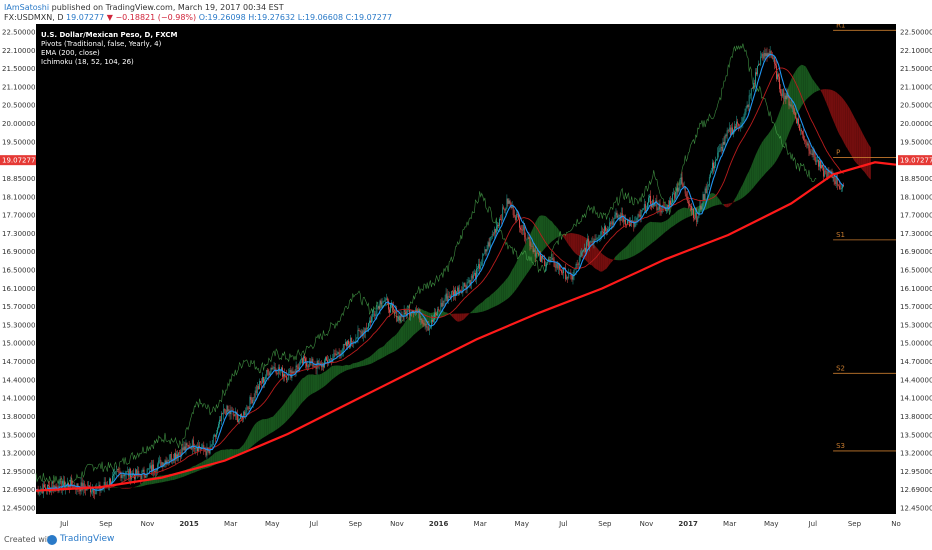 Image resolution: width=932 pixels, height=550 pixels. What do you see at coordinates (18, 417) in the screenshot?
I see `left-price-tick: 13.80000` at bounding box center [18, 417].